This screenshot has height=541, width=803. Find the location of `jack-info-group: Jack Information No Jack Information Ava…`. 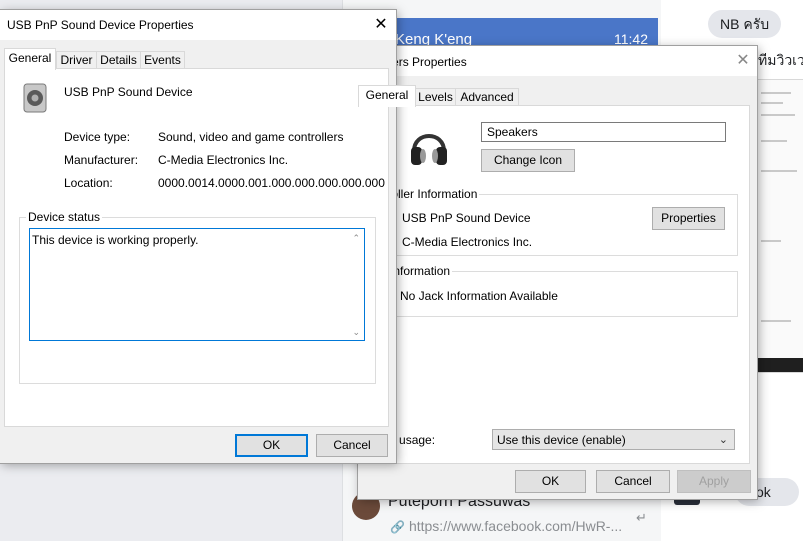

jack-info-group: Jack Information No Jack Information Ava… is located at coordinates (548, 290).